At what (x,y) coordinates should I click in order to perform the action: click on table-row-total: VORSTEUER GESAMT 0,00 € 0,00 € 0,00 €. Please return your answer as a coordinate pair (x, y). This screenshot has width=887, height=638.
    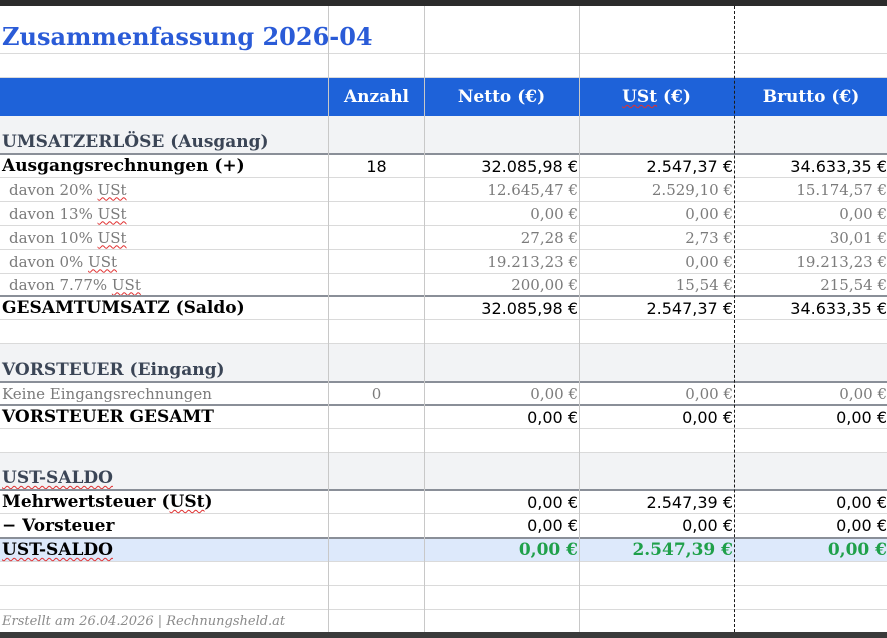
    Looking at the image, I should click on (443, 416).